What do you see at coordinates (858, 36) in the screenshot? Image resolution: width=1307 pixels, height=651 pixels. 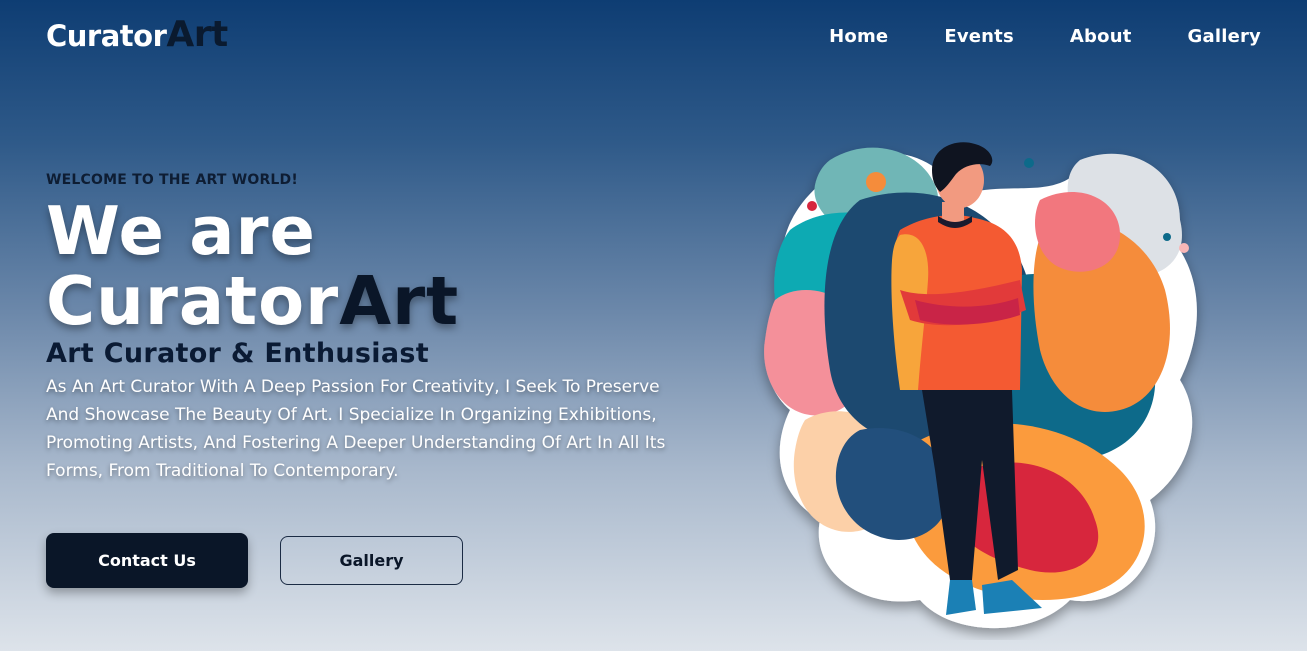 I see `nav-link-home: Home` at bounding box center [858, 36].